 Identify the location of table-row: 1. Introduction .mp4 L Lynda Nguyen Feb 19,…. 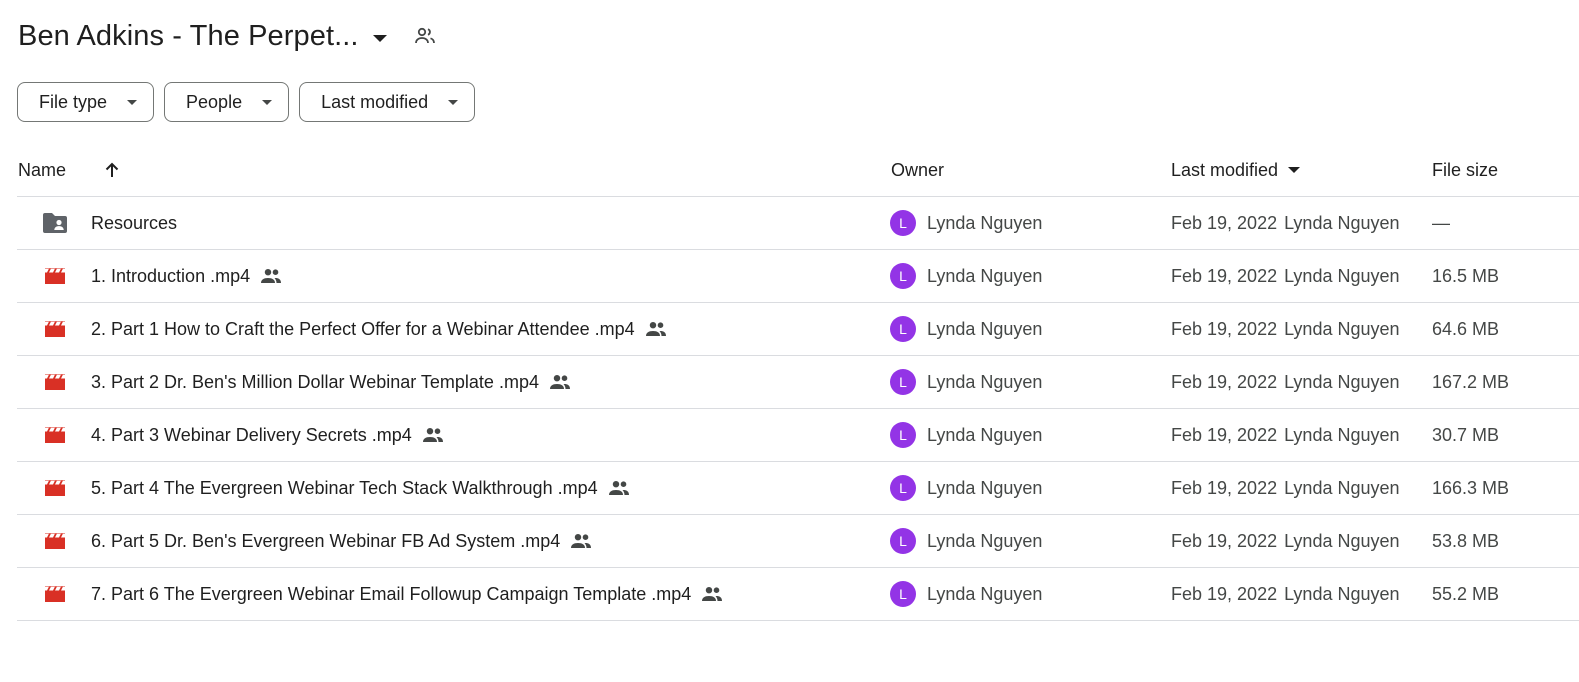
(798, 276).